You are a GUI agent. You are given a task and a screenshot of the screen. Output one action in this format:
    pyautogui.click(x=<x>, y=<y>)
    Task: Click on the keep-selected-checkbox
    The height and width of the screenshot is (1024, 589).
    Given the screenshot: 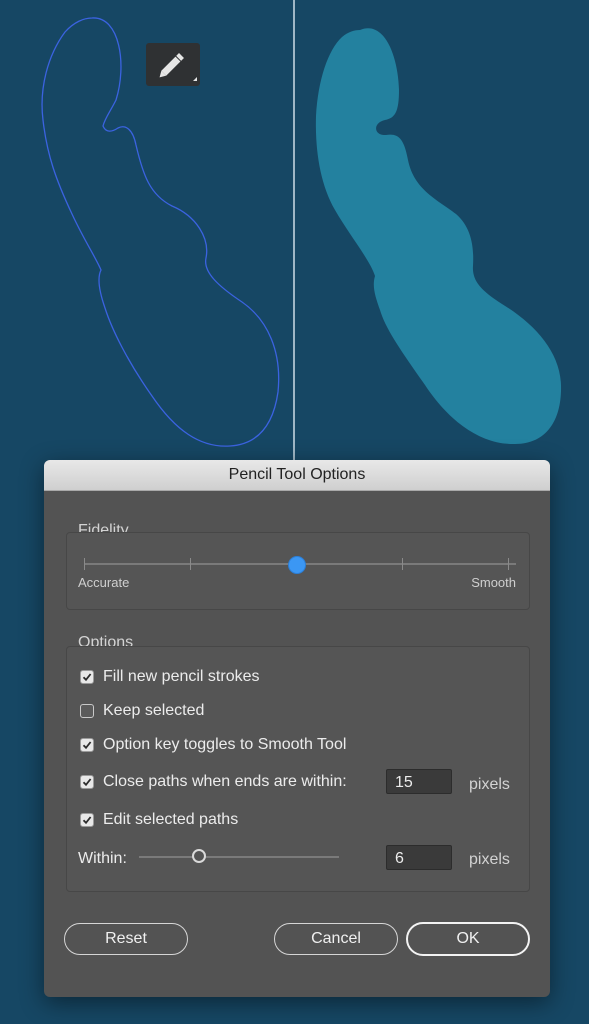 What is the action you would take?
    pyautogui.click(x=87, y=711)
    